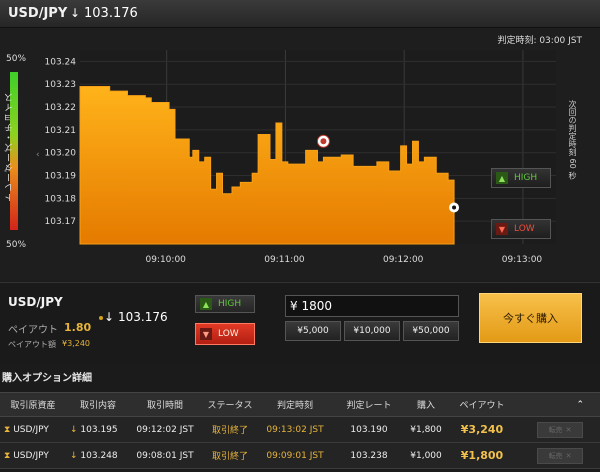 The width and height of the screenshot is (600, 472). Describe the element at coordinates (165, 455) in the screenshot. I see `time-cell: 09:08:01 JST` at that location.